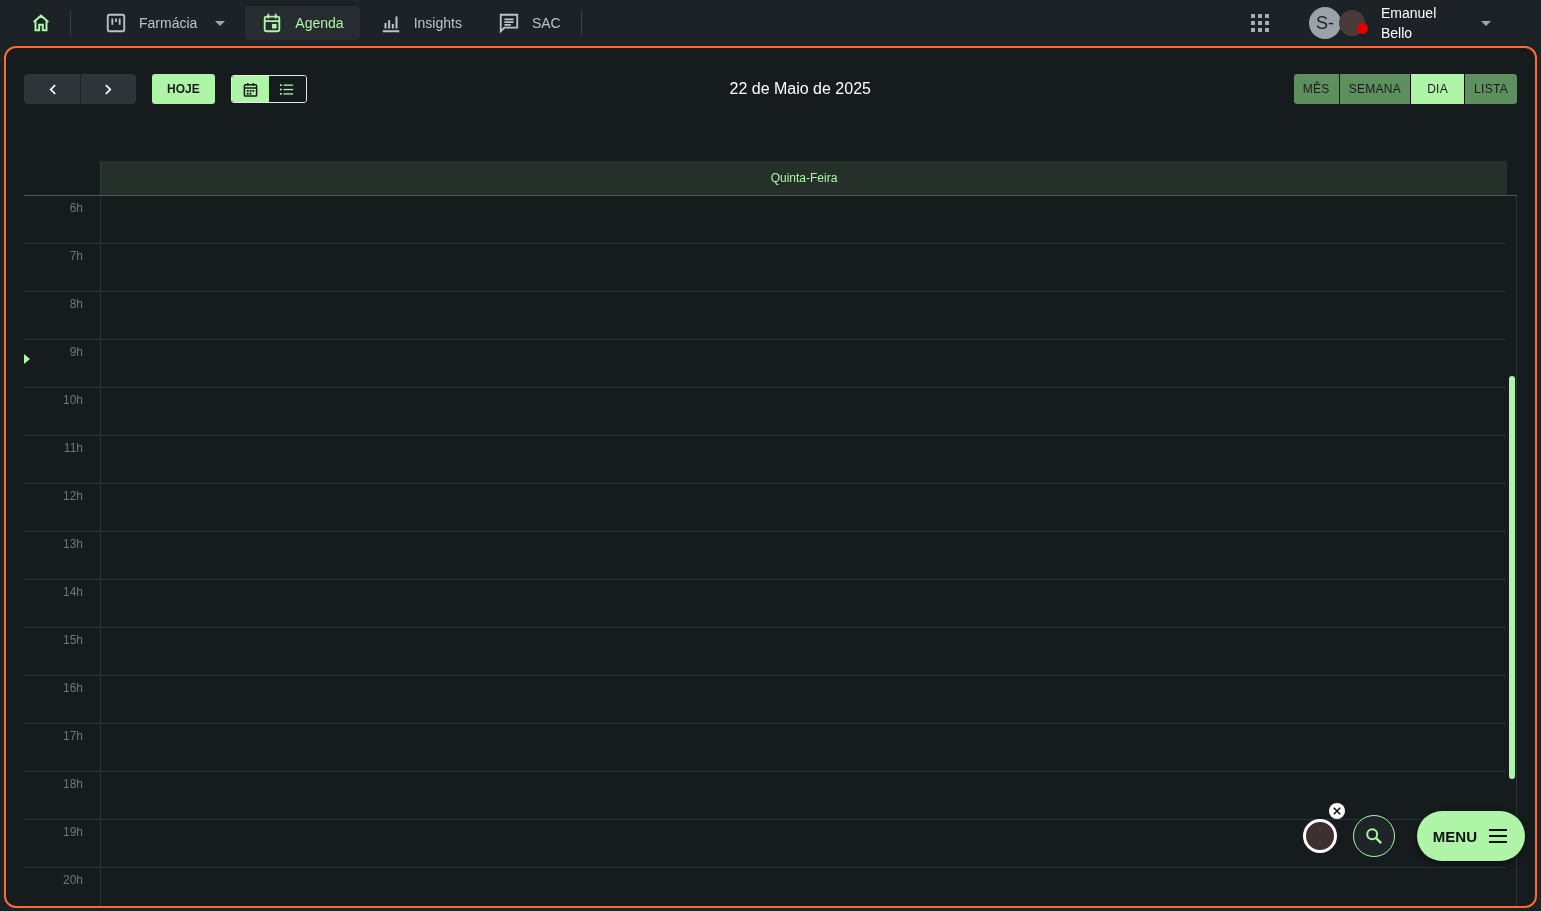 The width and height of the screenshot is (1541, 911). I want to click on hour-label: 6h, so click(76, 208).